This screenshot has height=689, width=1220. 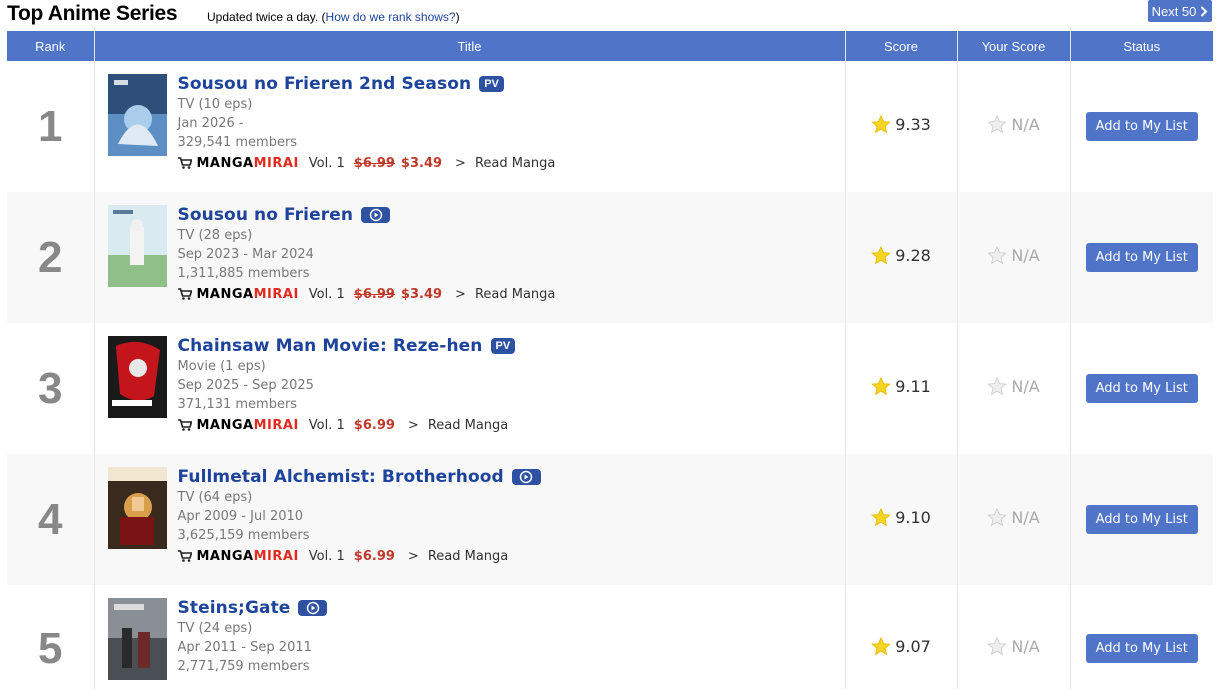 What do you see at coordinates (50, 637) in the screenshot?
I see `rank-number: 5` at bounding box center [50, 637].